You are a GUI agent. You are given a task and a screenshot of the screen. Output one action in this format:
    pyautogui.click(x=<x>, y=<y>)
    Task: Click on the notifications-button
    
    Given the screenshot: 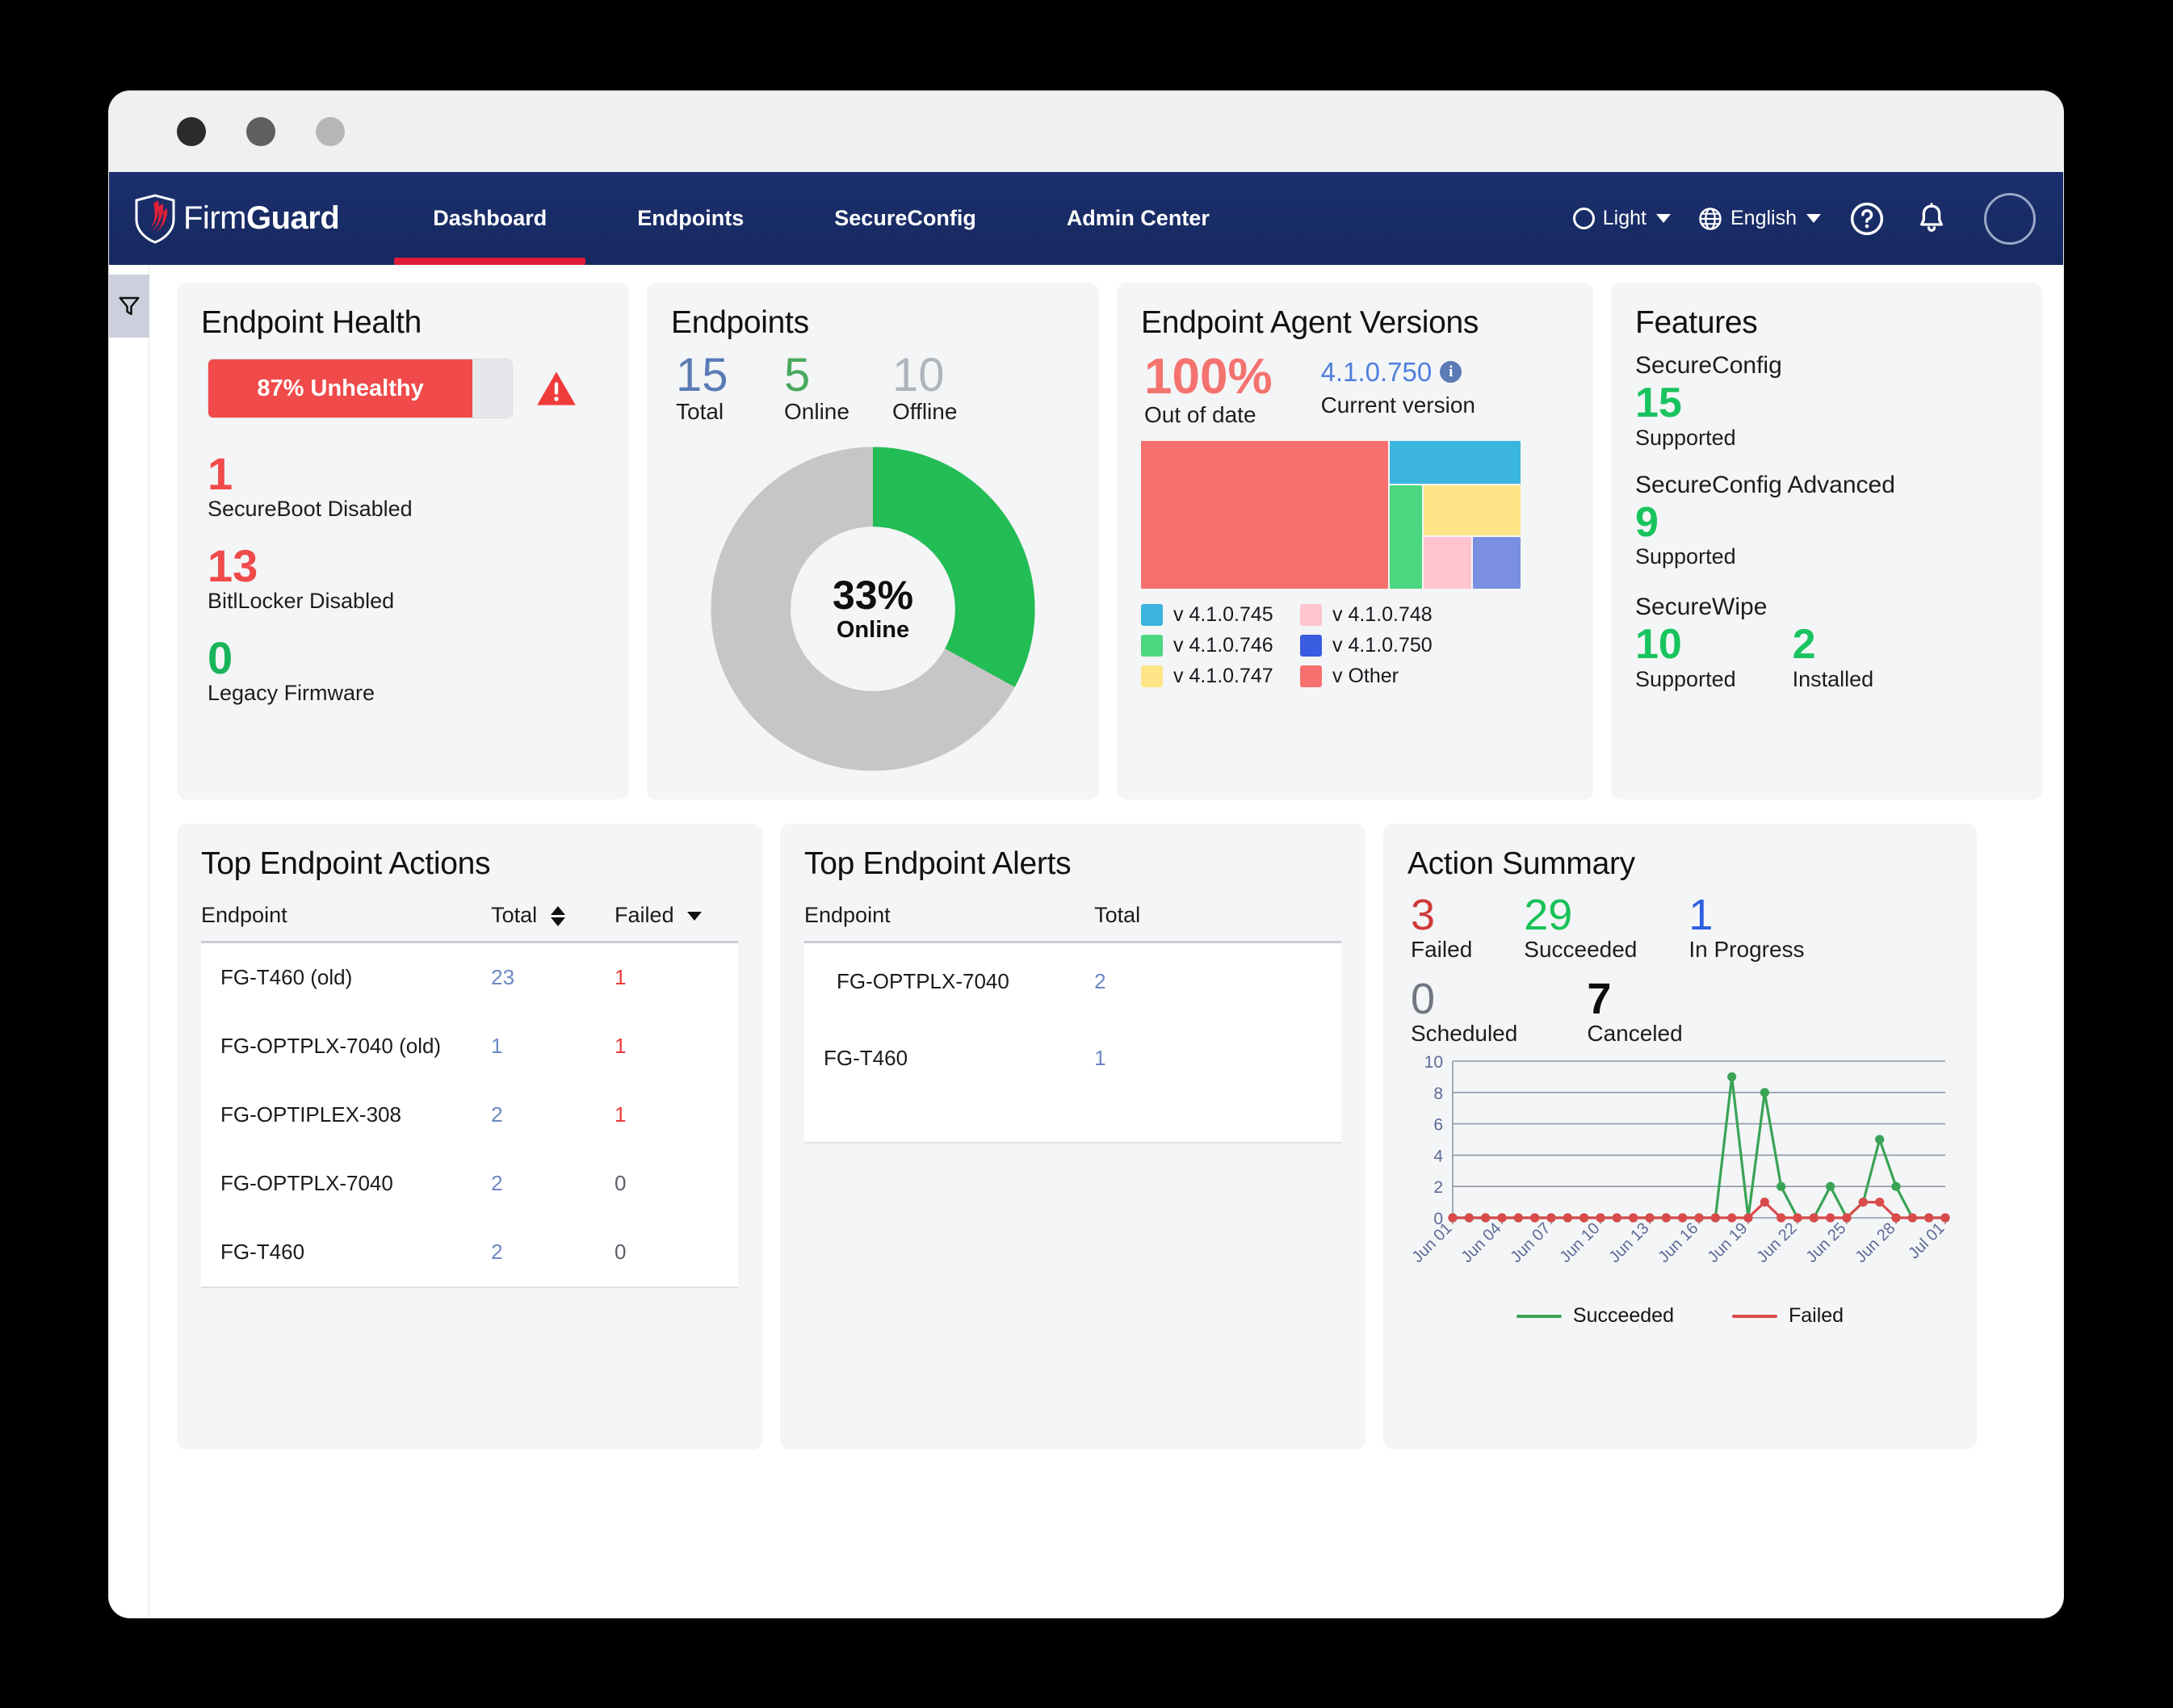 What is the action you would take?
    pyautogui.click(x=1932, y=218)
    